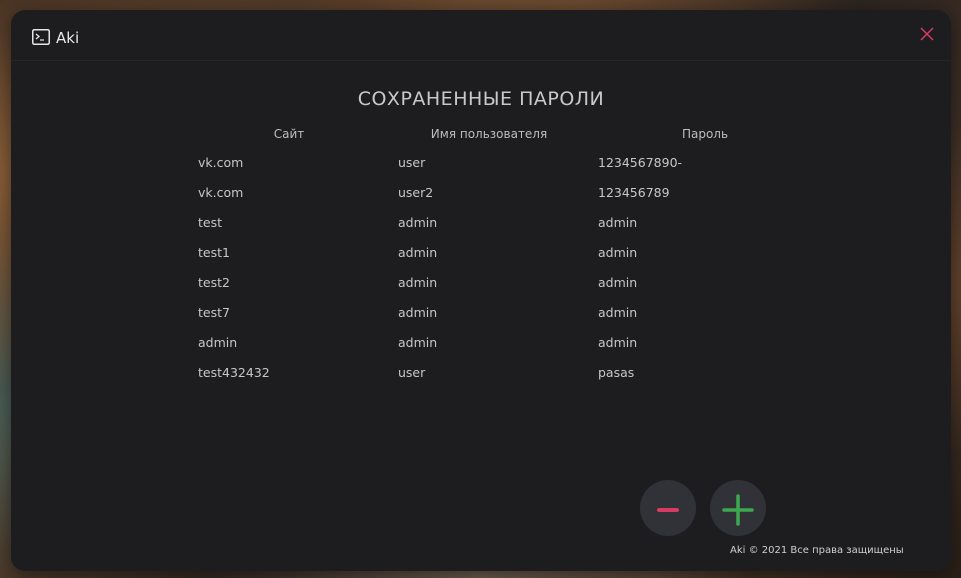 The height and width of the screenshot is (578, 961). I want to click on plus-icon, so click(738, 510).